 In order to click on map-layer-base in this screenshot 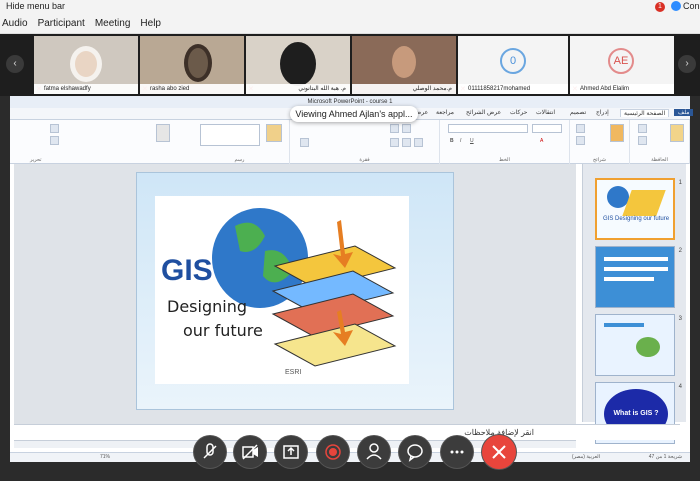, I will do `click(335, 345)`.